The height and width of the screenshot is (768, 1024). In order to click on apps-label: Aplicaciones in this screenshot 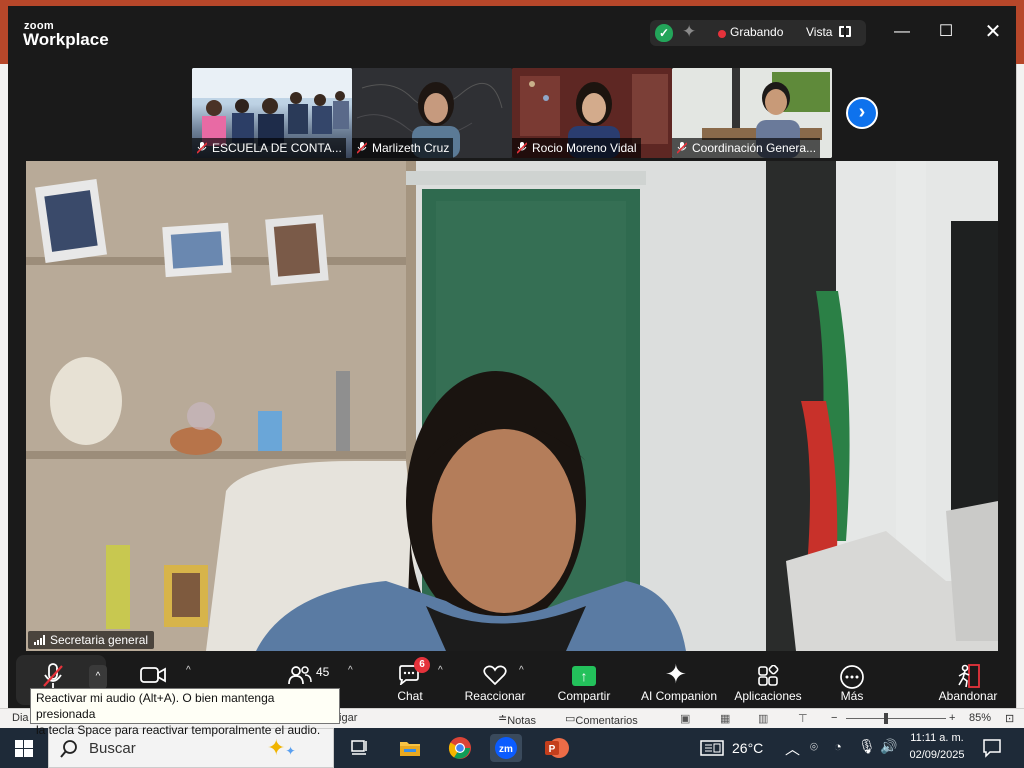, I will do `click(768, 696)`.